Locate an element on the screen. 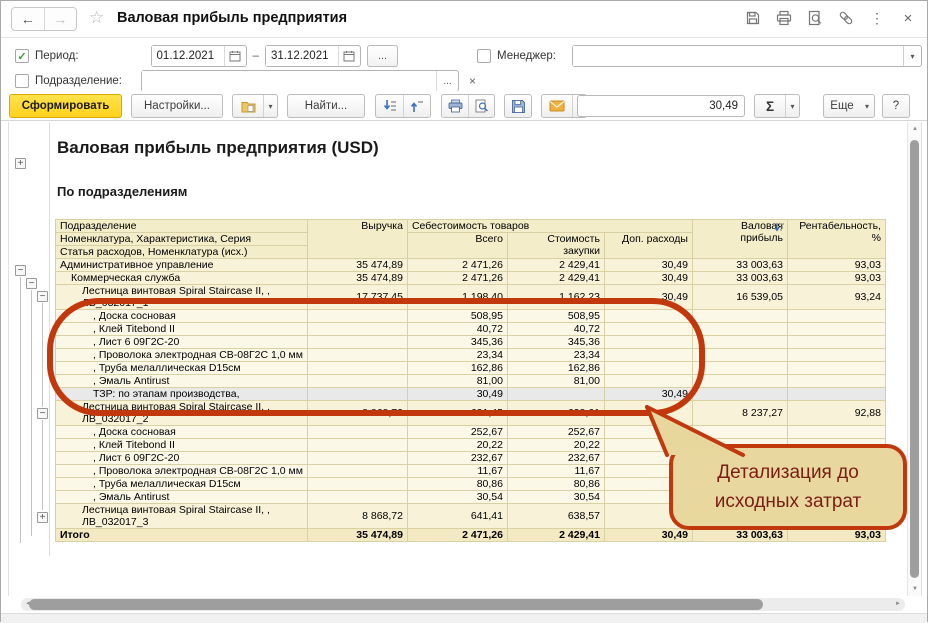  collapse-groups-button is located at coordinates (416, 106).